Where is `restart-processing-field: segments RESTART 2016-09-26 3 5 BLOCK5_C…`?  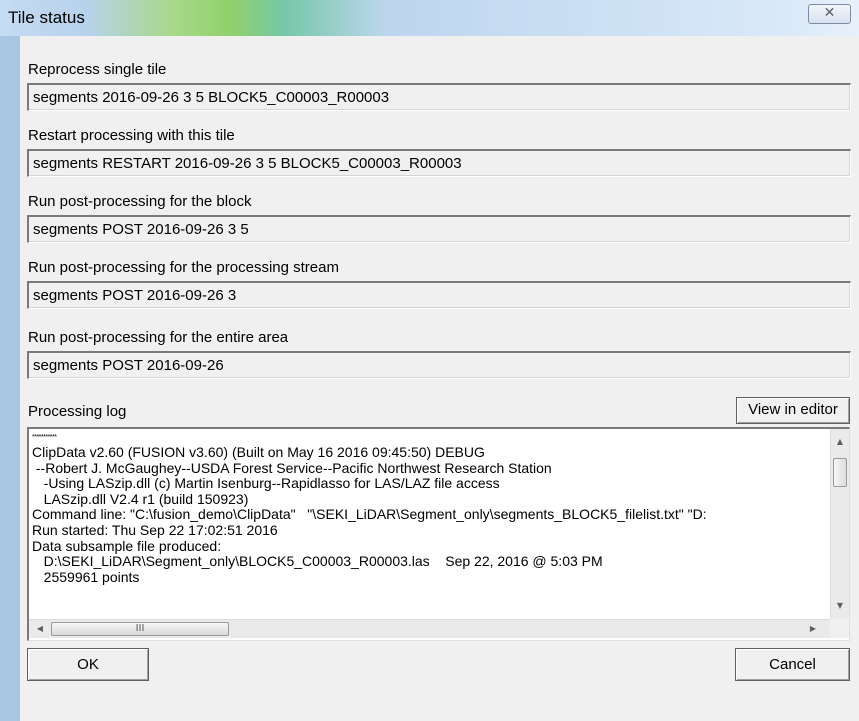
restart-processing-field: segments RESTART 2016-09-26 3 5 BLOCK5_C… is located at coordinates (439, 163).